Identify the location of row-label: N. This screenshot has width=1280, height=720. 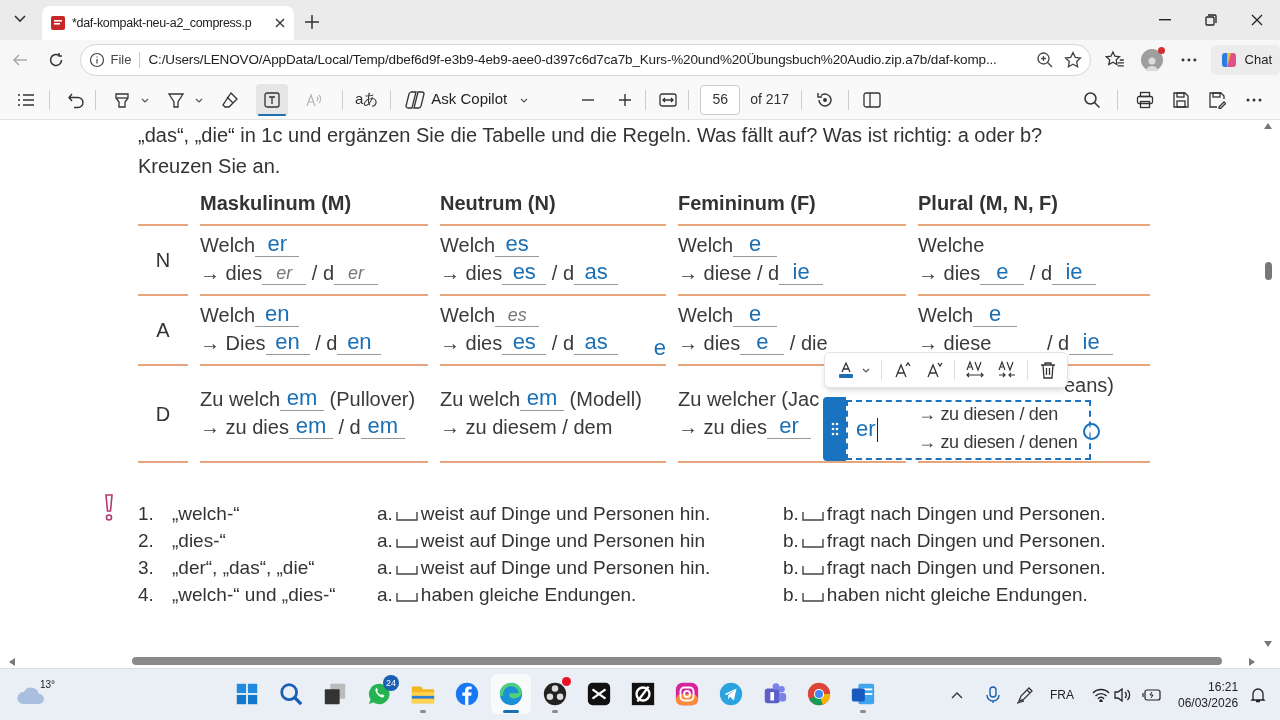
(163, 260).